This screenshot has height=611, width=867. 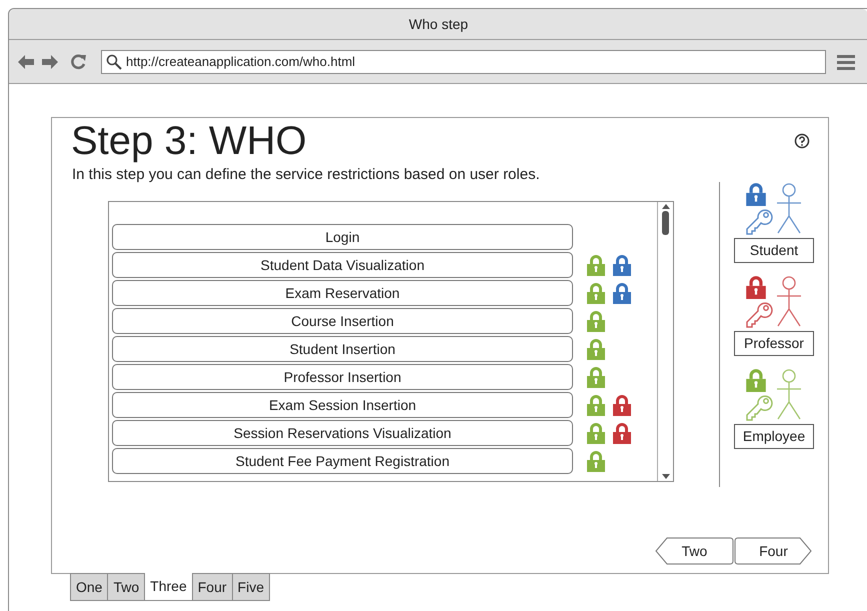 I want to click on reload-icon, so click(x=78, y=61).